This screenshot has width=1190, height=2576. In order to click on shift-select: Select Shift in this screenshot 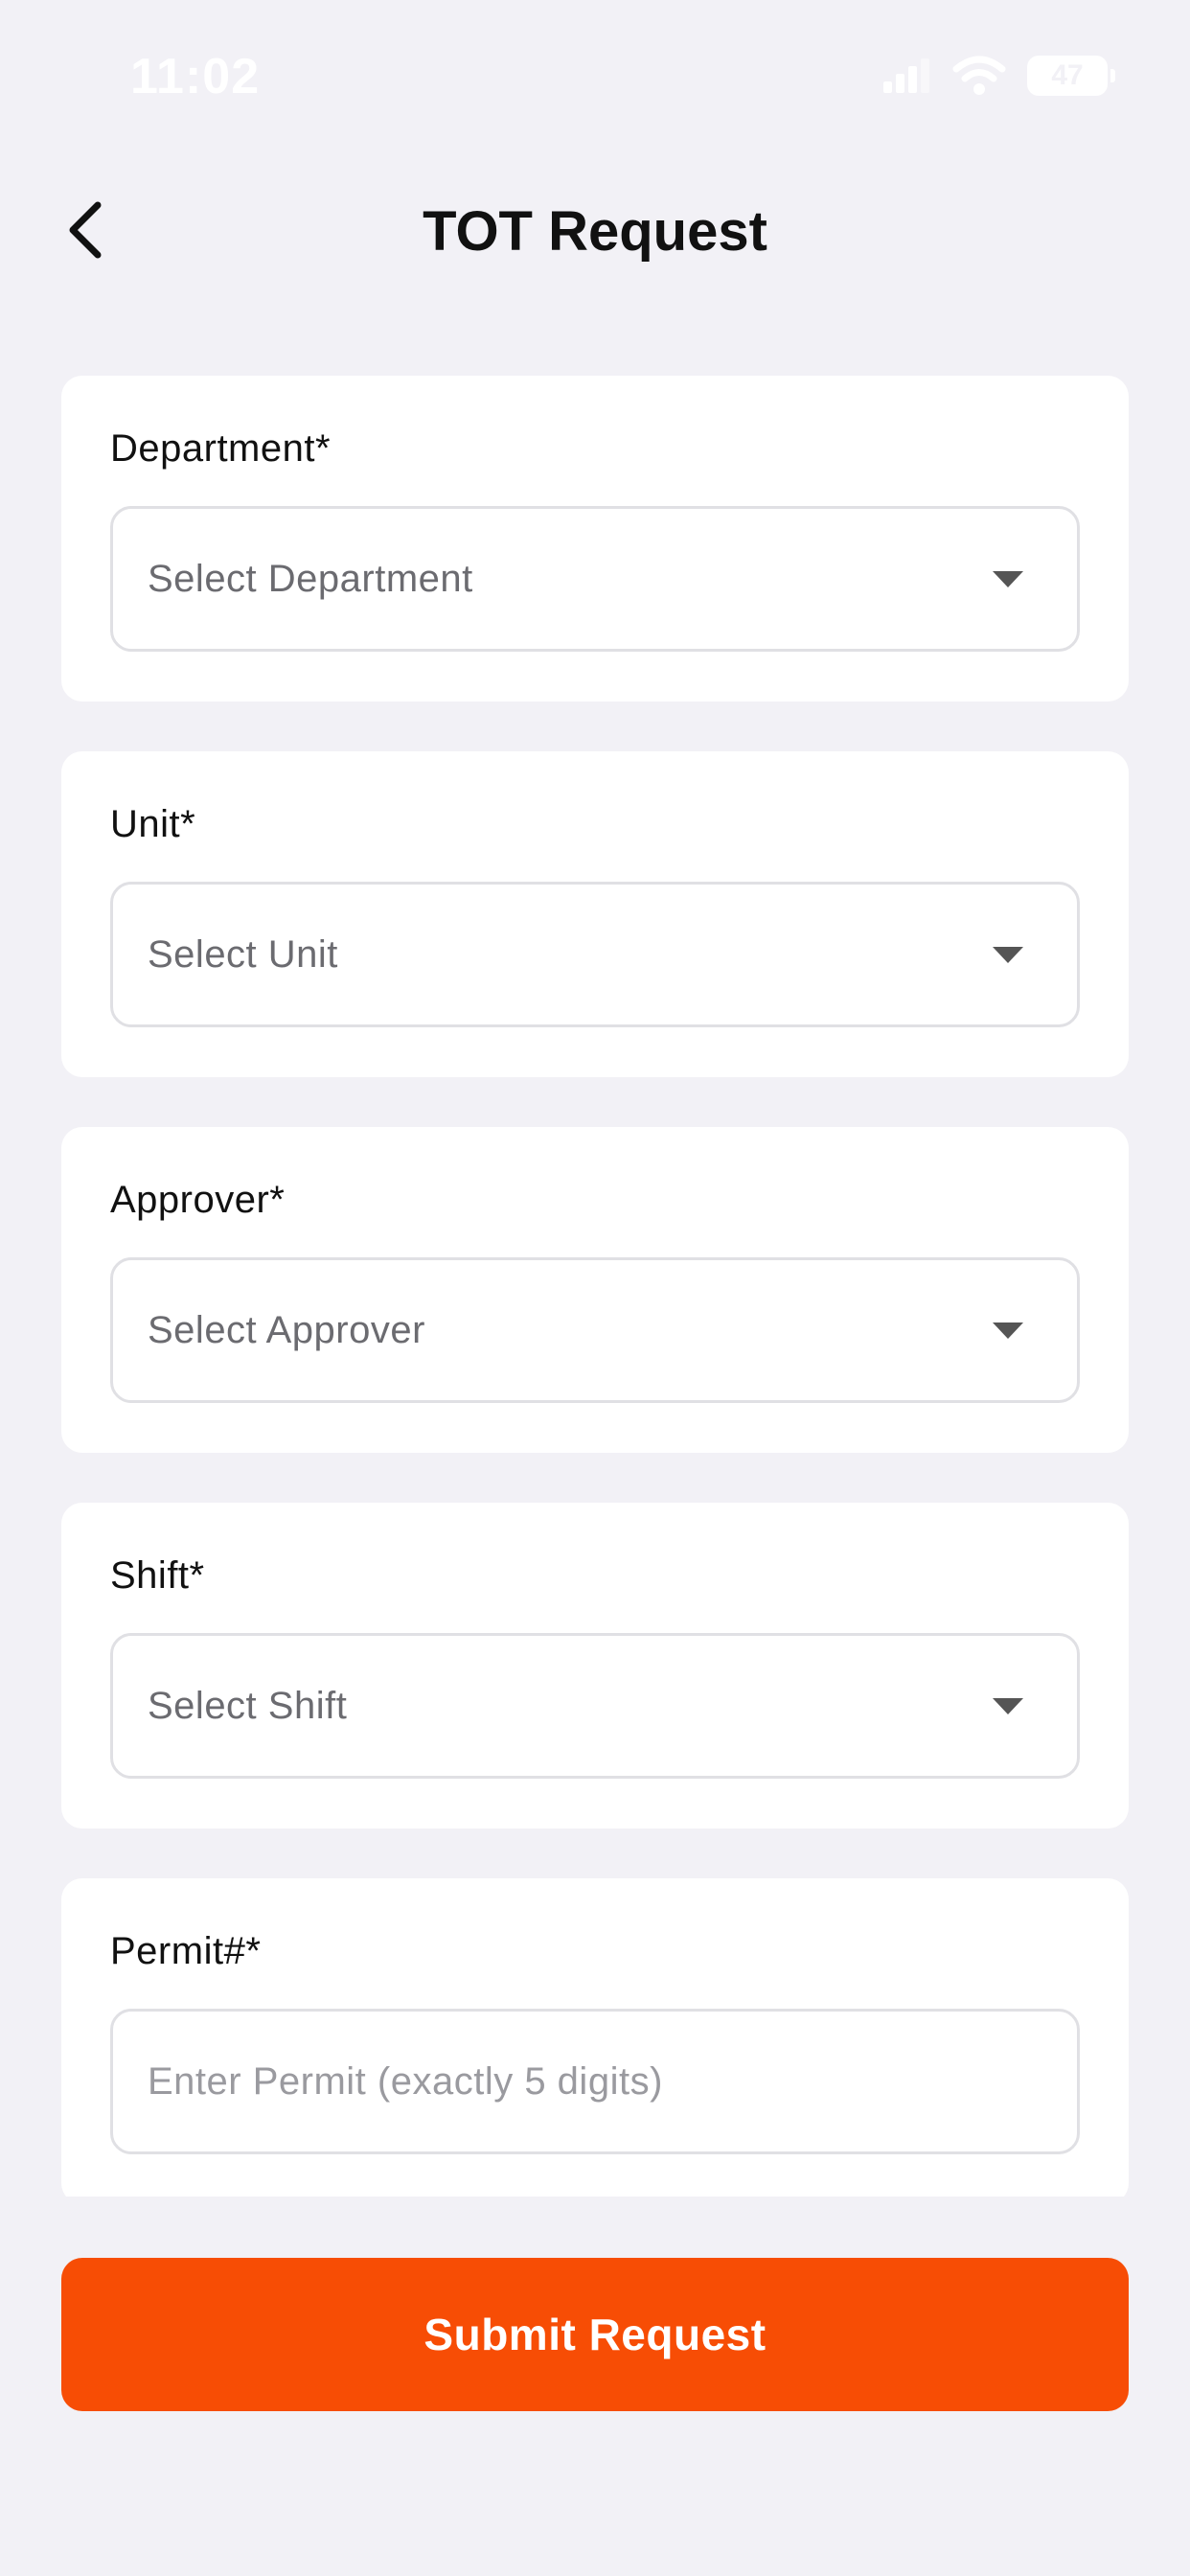, I will do `click(595, 1706)`.